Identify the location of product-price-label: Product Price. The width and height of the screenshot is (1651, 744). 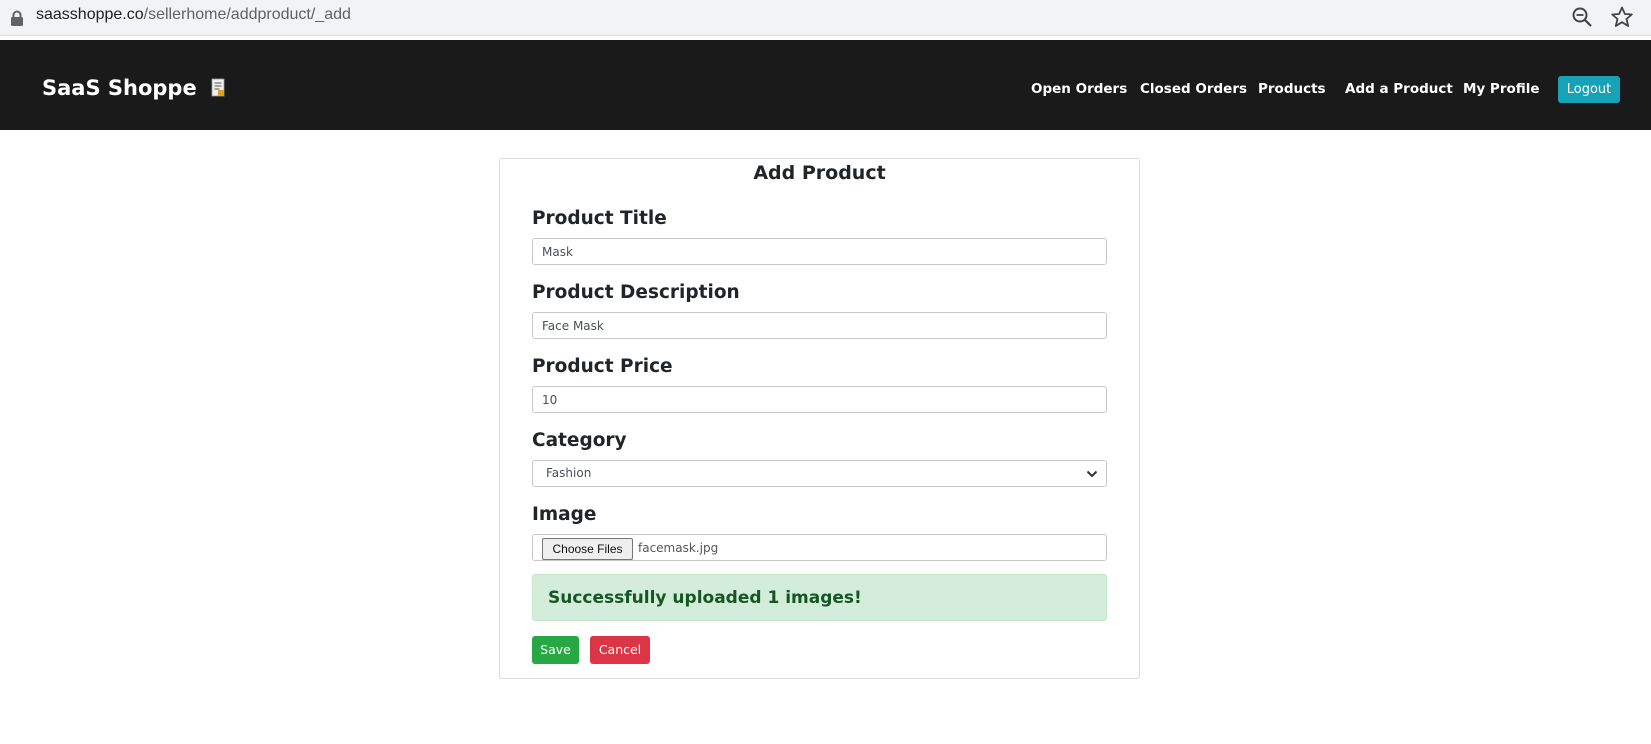
(602, 366).